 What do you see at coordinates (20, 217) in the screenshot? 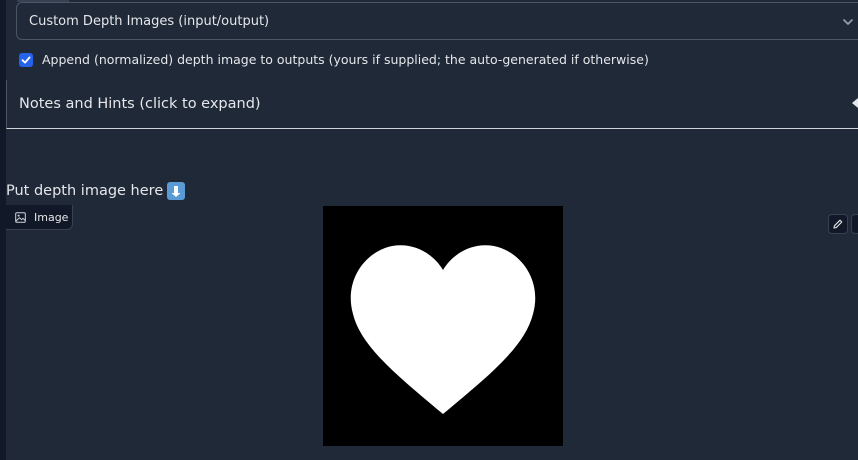
I see `image-icon` at bounding box center [20, 217].